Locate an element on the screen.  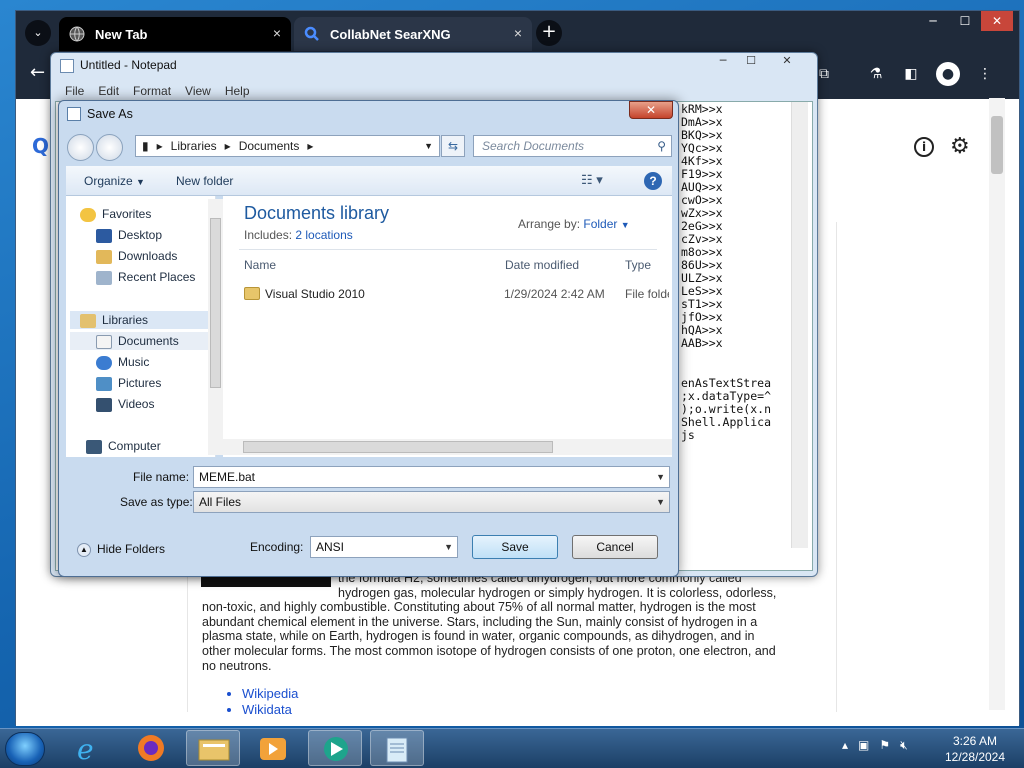
collabnet-icon is located at coordinates (335, 748).